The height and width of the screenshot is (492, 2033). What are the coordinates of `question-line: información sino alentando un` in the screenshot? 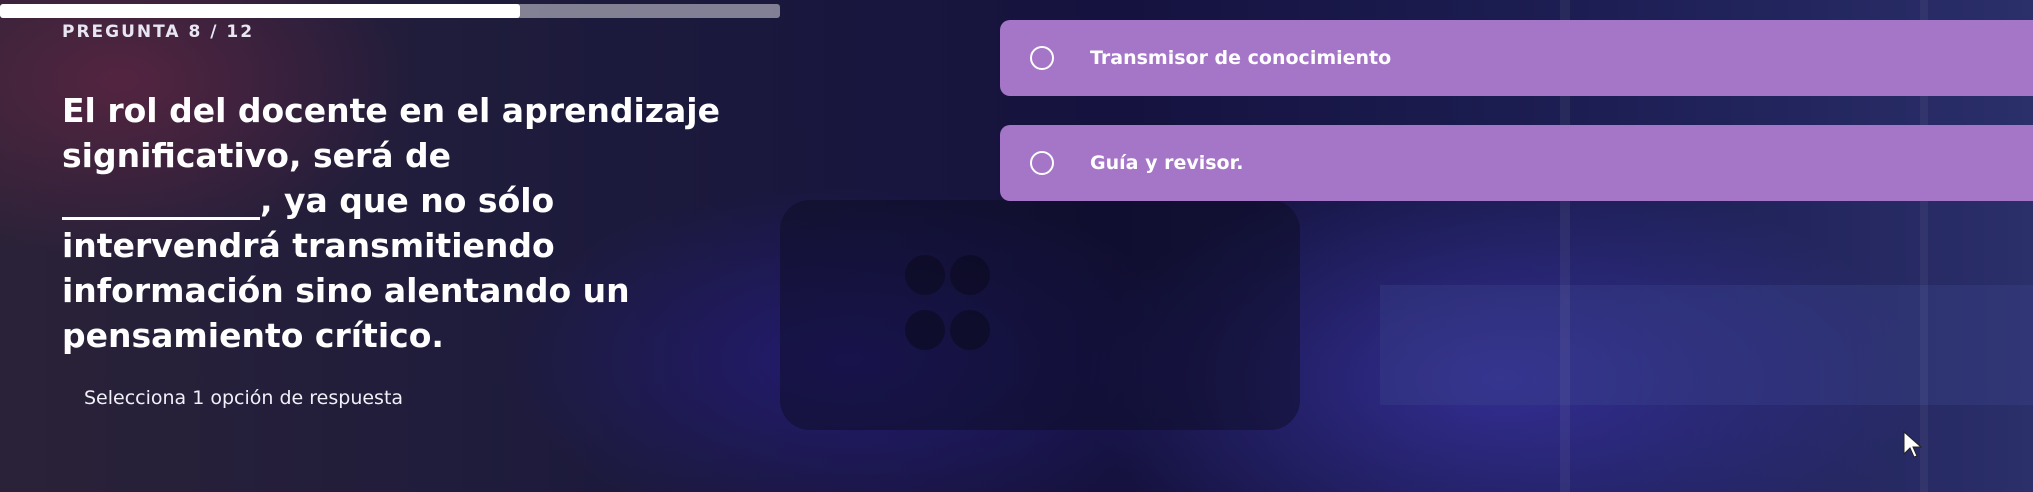 It's located at (346, 290).